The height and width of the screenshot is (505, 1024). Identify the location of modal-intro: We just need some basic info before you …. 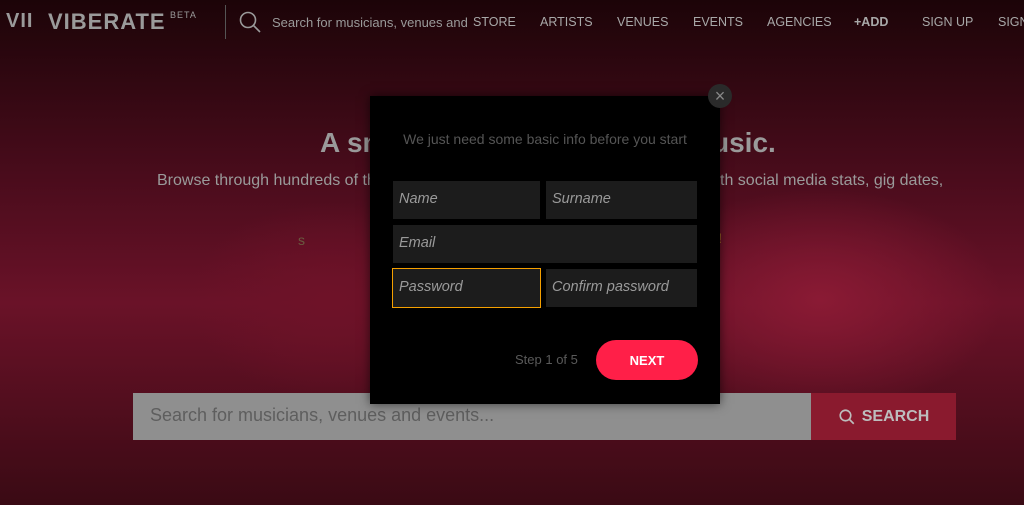
(545, 139).